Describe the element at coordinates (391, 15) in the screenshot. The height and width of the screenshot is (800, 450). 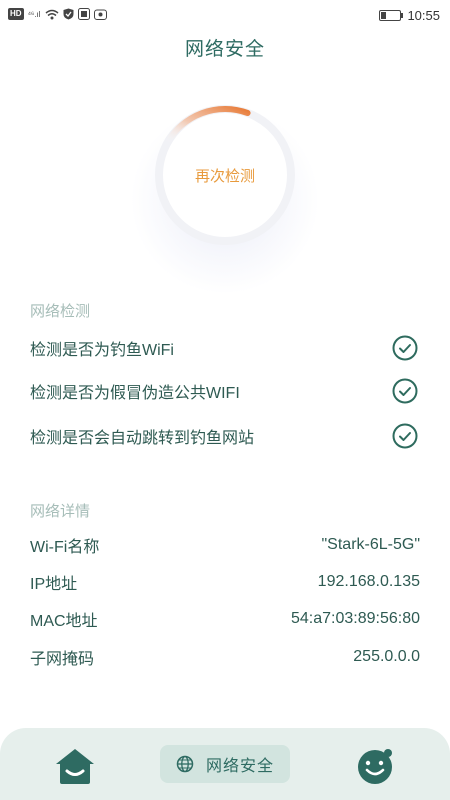
I see `battery-icon` at that location.